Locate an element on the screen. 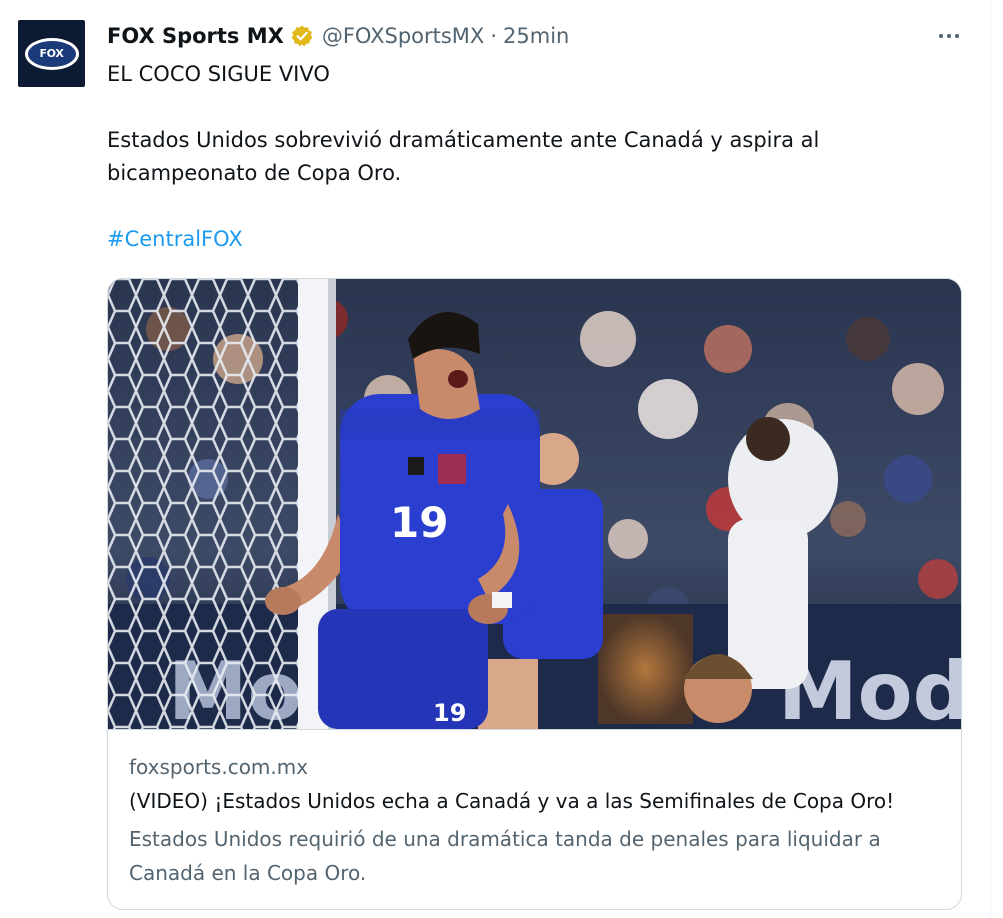 The width and height of the screenshot is (1003, 918). card-domain: foxsports.com.mx is located at coordinates (219, 767).